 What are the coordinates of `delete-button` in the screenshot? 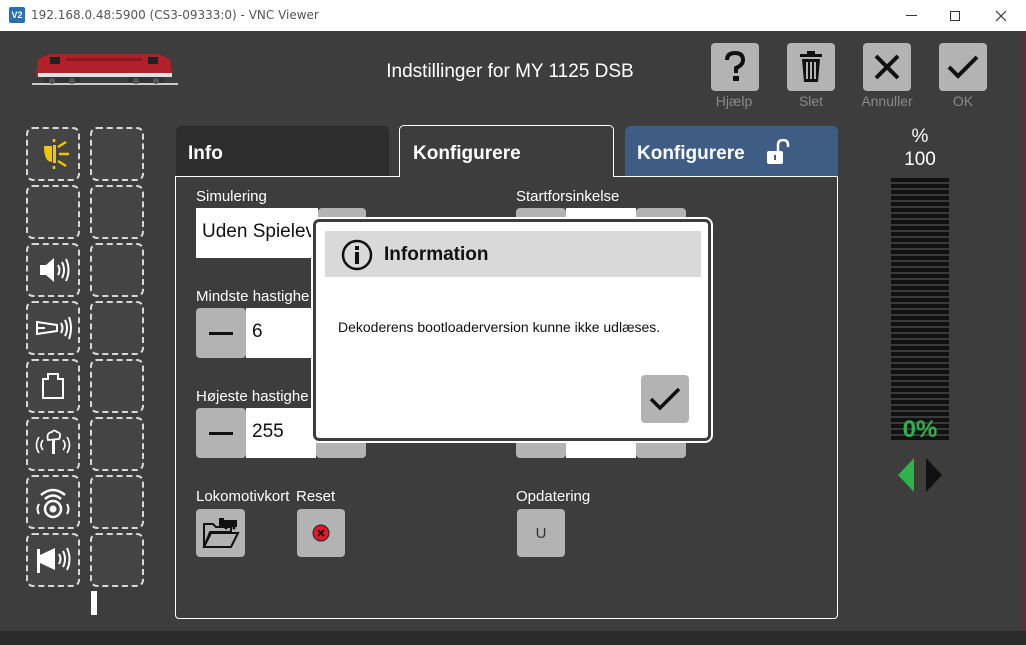 It's located at (811, 67).